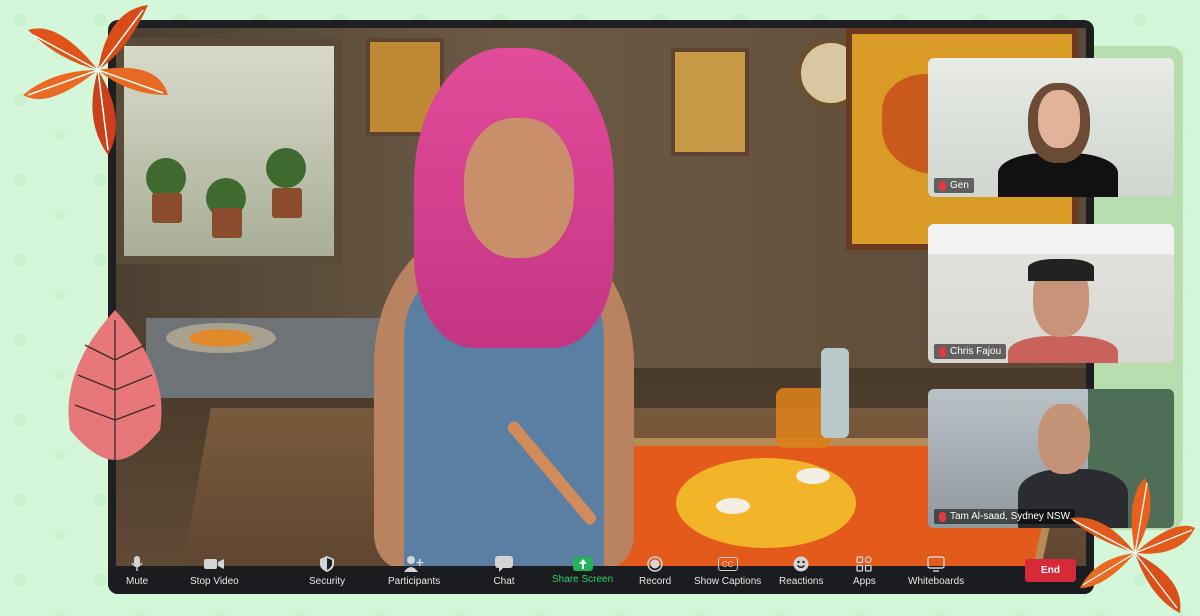  What do you see at coordinates (655, 564) in the screenshot?
I see `record-circle-icon` at bounding box center [655, 564].